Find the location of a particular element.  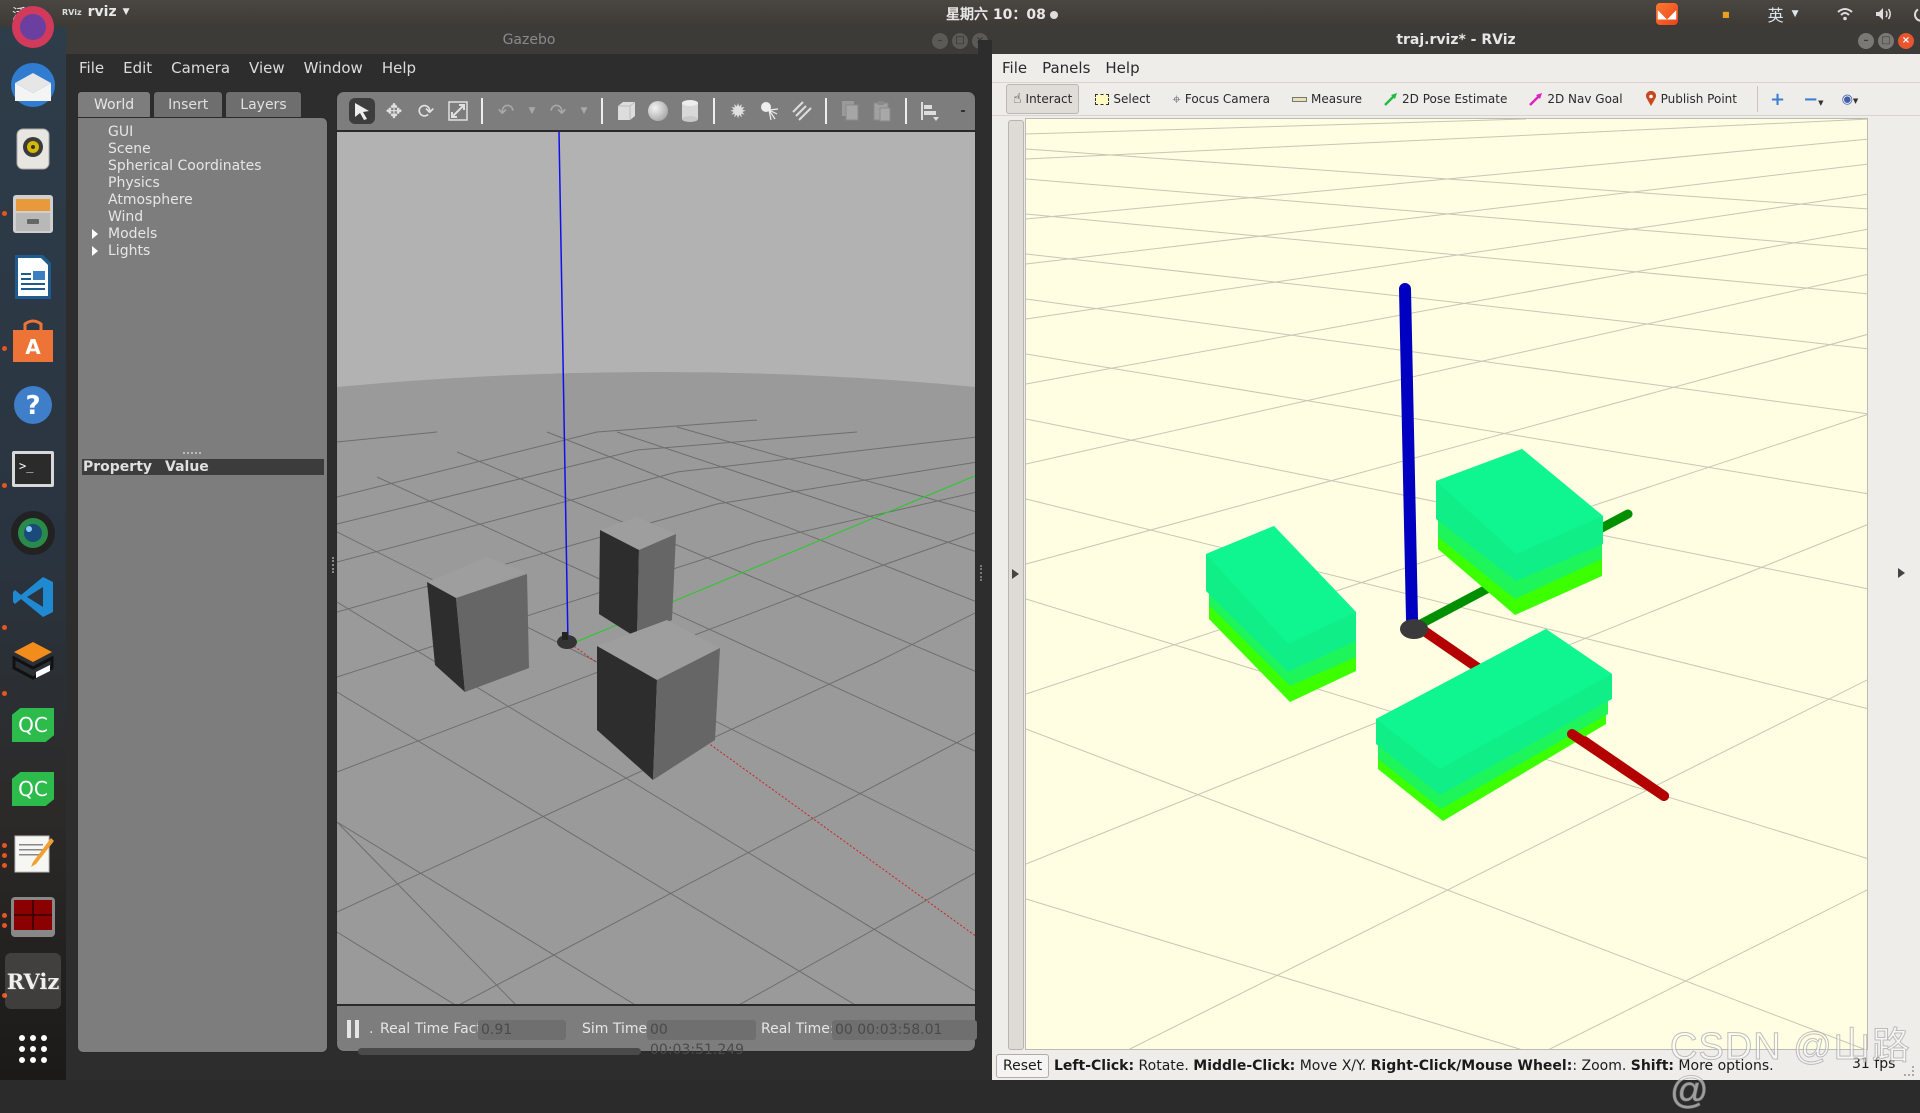

tool-interact: ☝ Interact is located at coordinates (1042, 99).